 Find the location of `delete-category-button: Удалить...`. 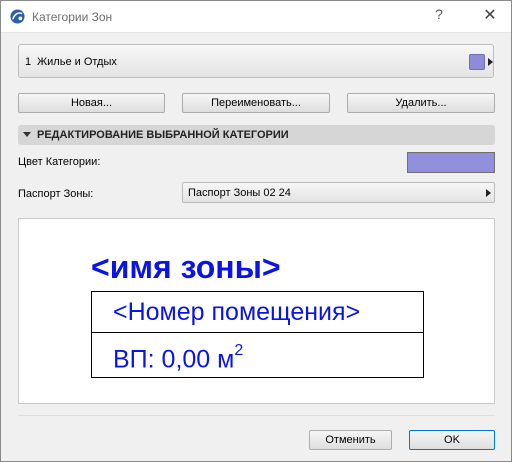

delete-category-button: Удалить... is located at coordinates (421, 103).